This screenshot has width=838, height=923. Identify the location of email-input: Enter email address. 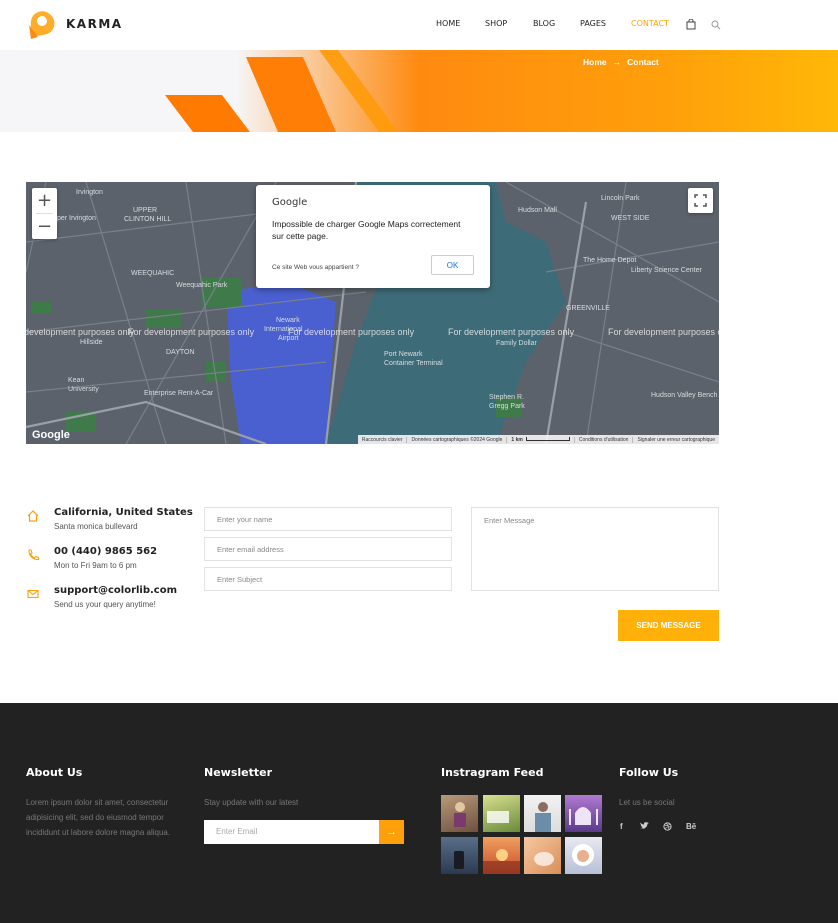
(328, 549).